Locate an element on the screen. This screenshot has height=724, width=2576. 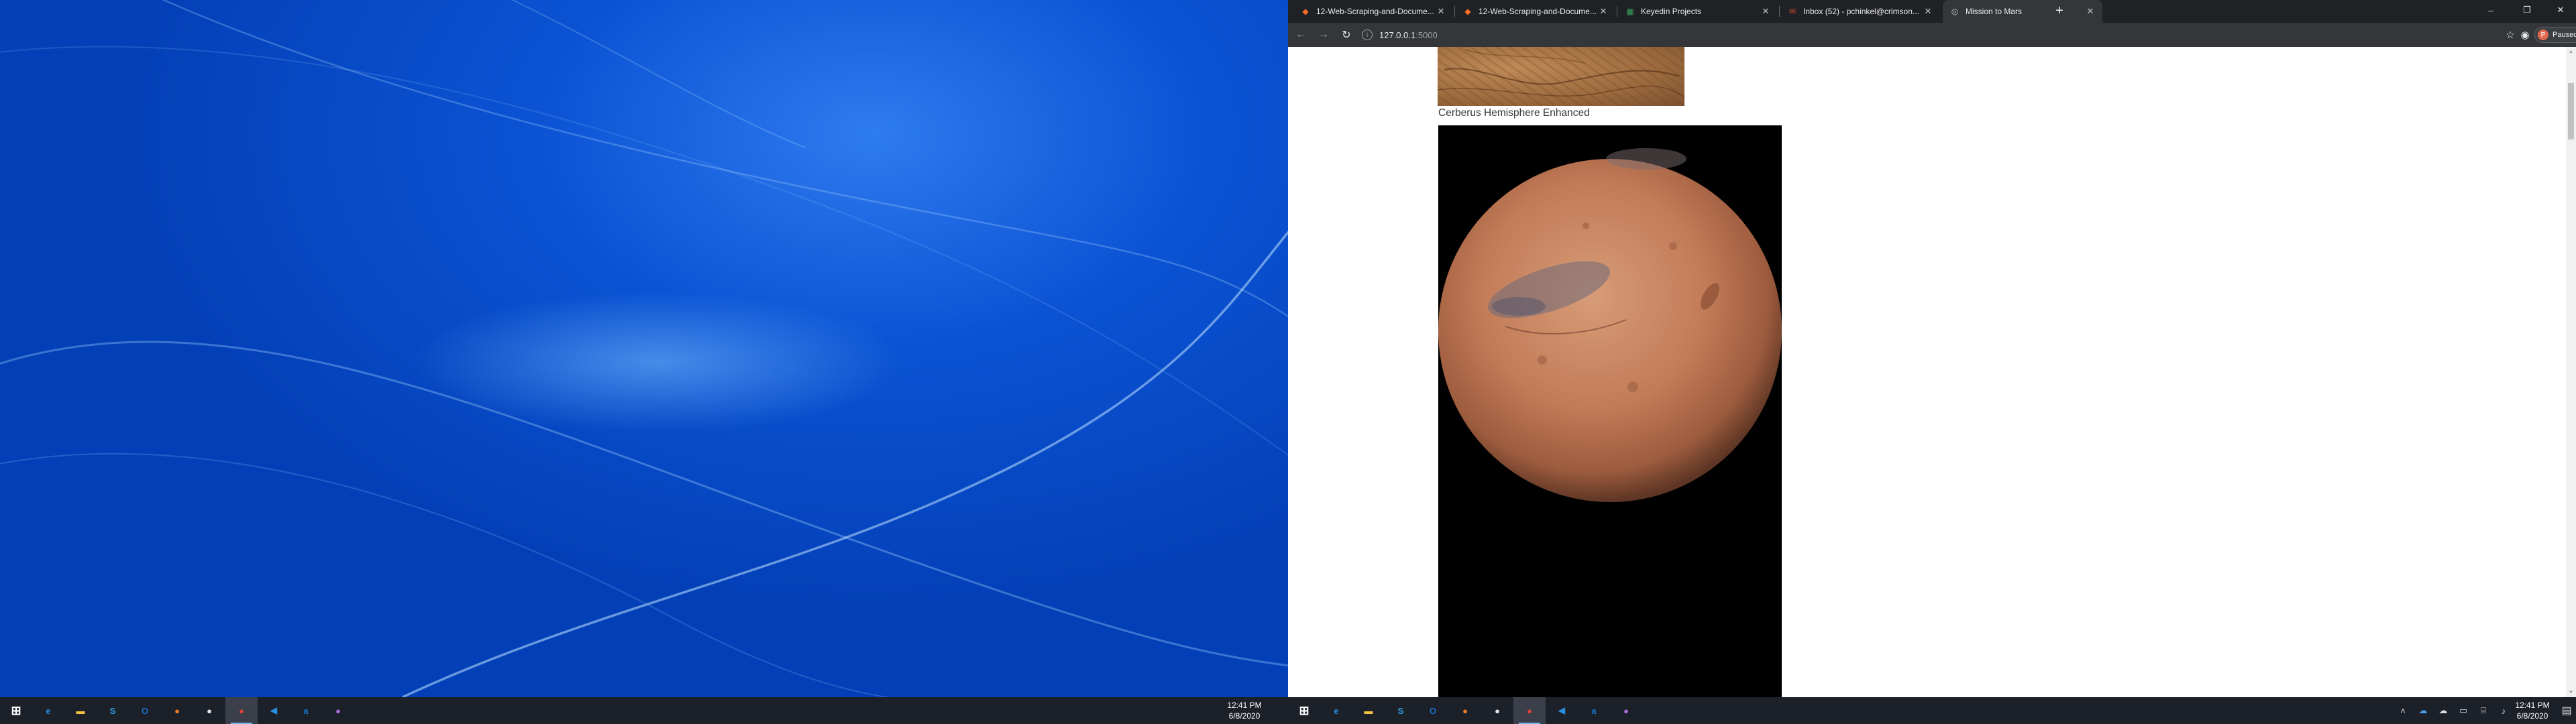
right-clock-time: 12:41 PM is located at coordinates (2532, 705).